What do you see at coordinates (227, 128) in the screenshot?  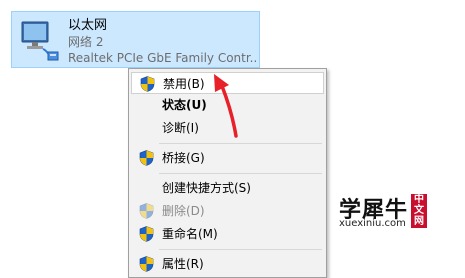 I see `menu-item-diagnose: 诊断(I)` at bounding box center [227, 128].